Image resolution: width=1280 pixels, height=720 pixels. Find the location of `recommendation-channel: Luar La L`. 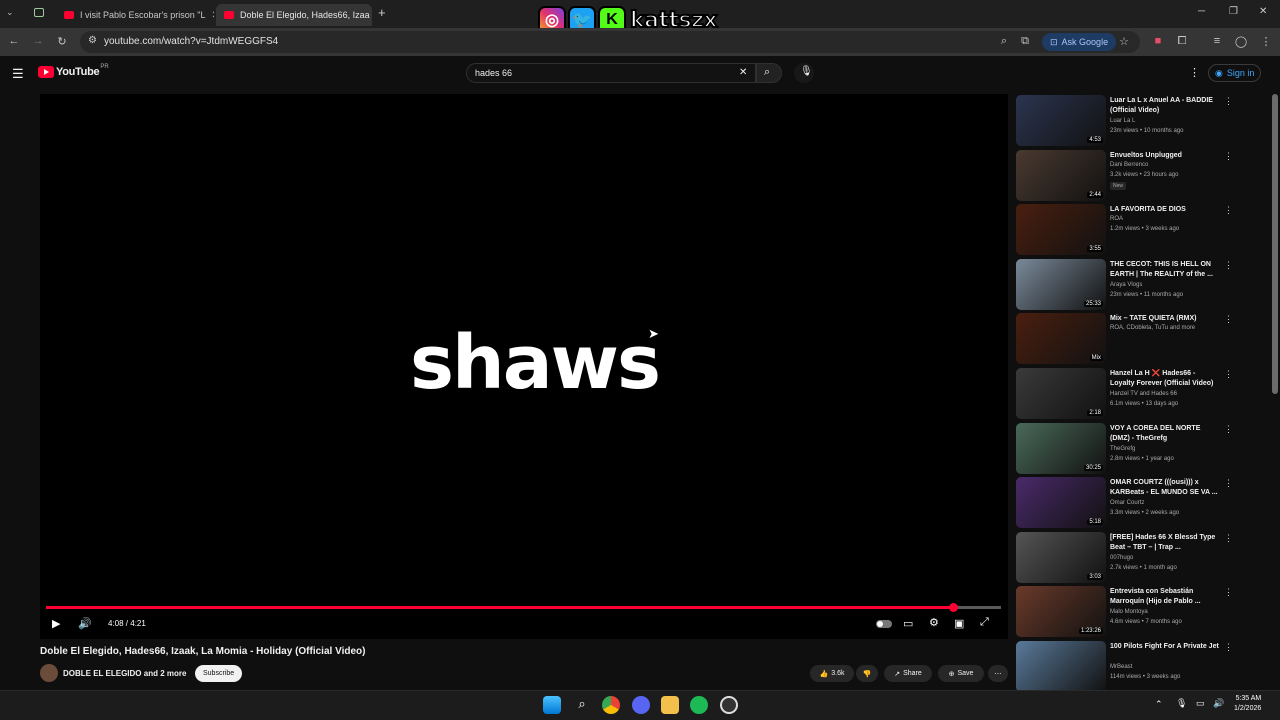

recommendation-channel: Luar La L is located at coordinates (1122, 121).